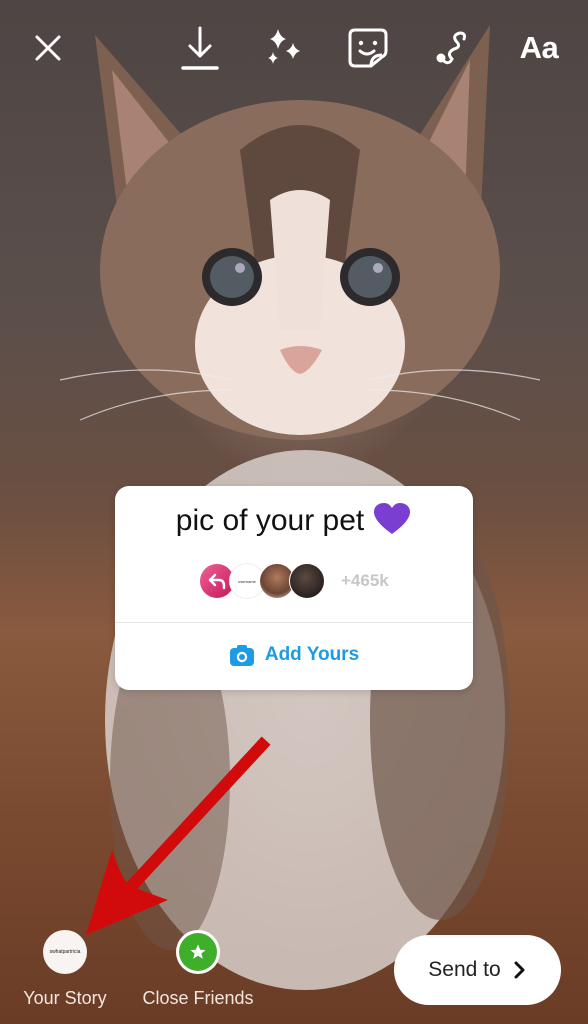 The height and width of the screenshot is (1024, 588). I want to click on close-friends-label: Close Friends, so click(198, 998).